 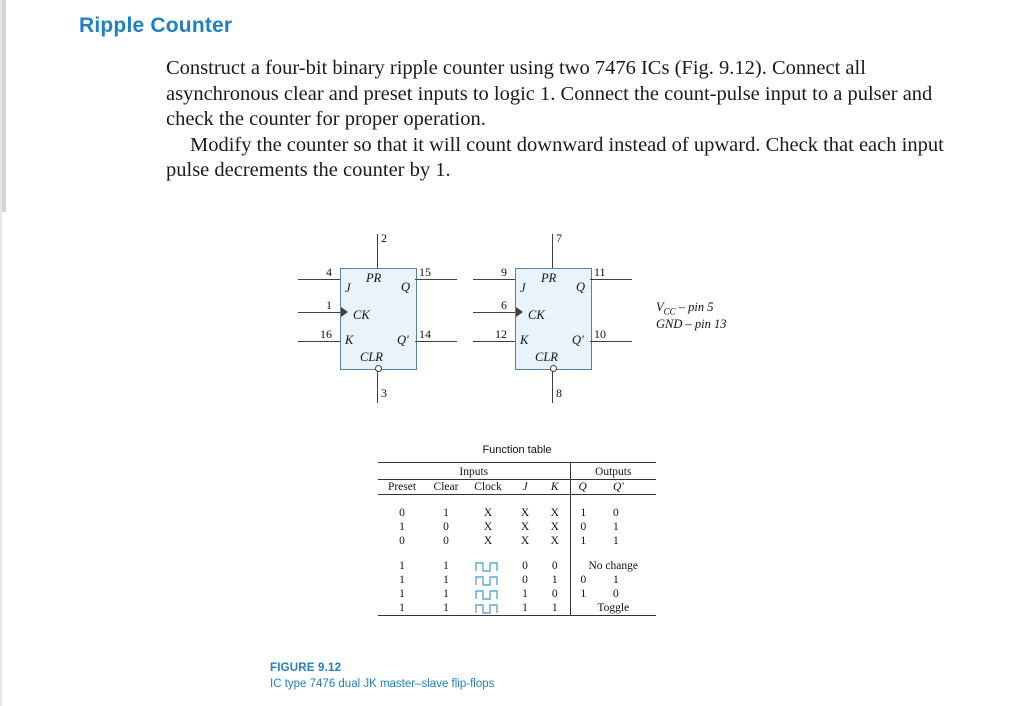 I want to click on ff2-label-j: J, so click(x=523, y=288).